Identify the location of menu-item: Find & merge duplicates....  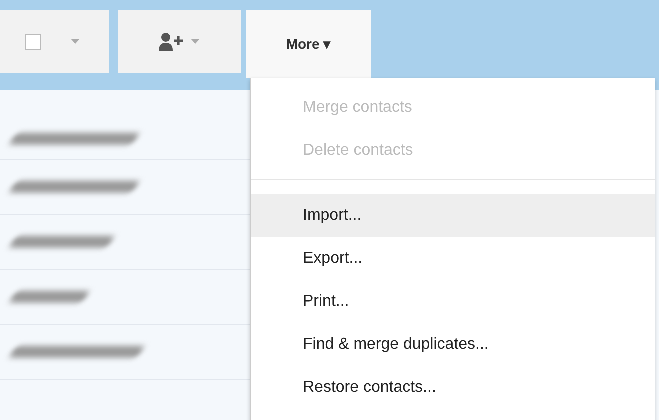
(453, 344).